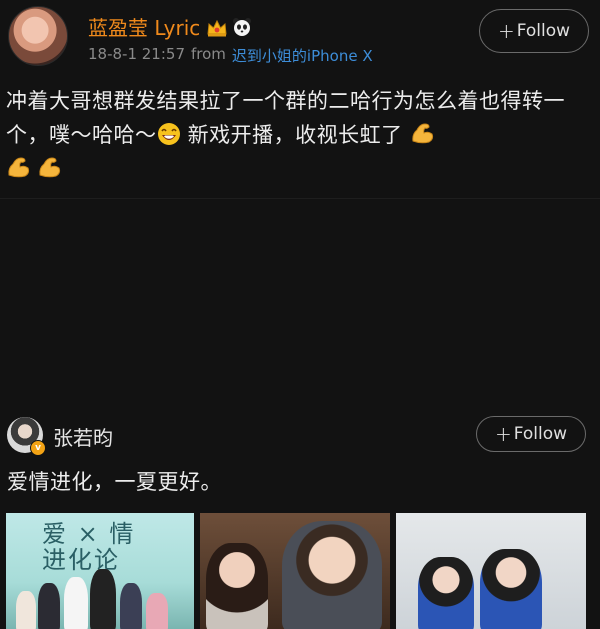  Describe the element at coordinates (291, 135) in the screenshot. I see `post-text-part2: 新戏开播，收视长虹了` at that location.